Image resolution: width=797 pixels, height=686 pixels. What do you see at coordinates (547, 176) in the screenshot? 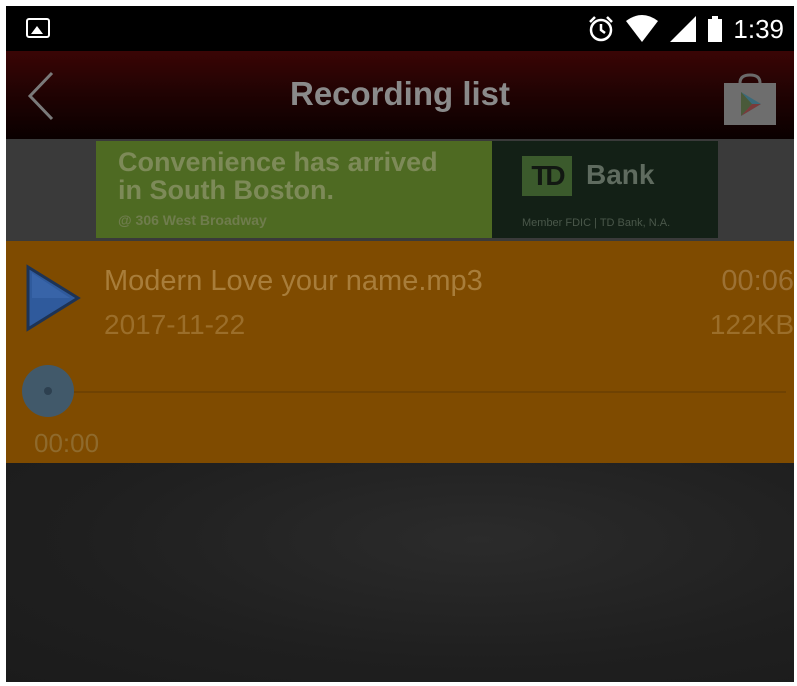
I see `td-logo: TD` at bounding box center [547, 176].